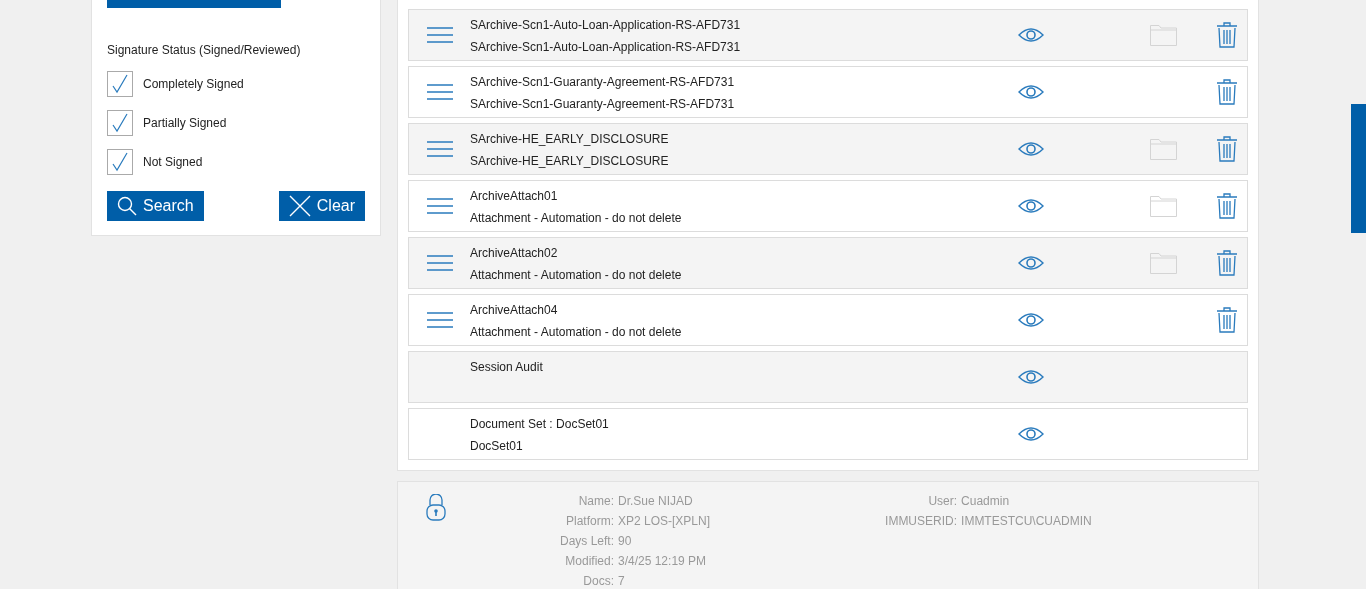  What do you see at coordinates (595, 501) in the screenshot?
I see `info-label: Name:` at bounding box center [595, 501].